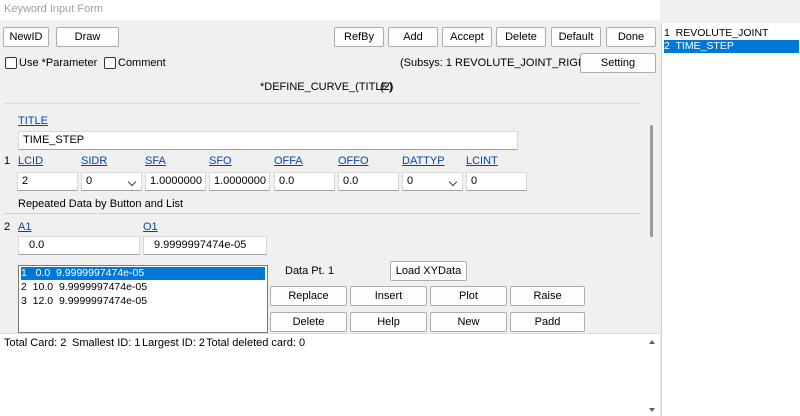 This screenshot has width=800, height=416. What do you see at coordinates (482, 161) in the screenshot?
I see `lcint-label: LCINT` at bounding box center [482, 161].